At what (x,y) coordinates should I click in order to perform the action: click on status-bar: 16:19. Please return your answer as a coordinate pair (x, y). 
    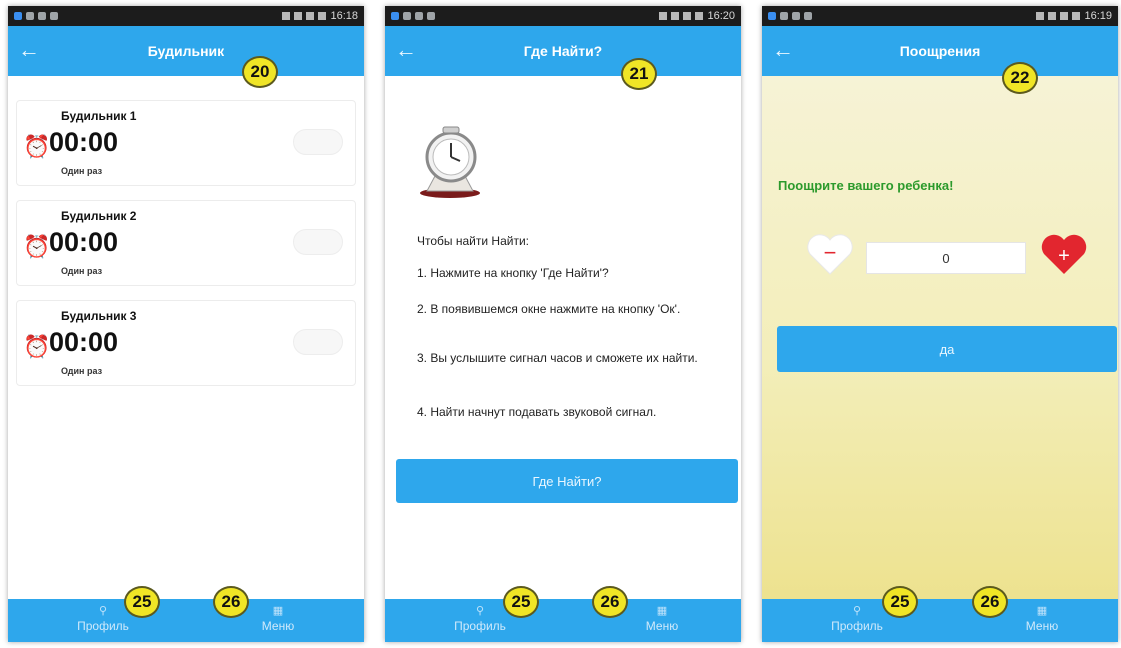
    Looking at the image, I should click on (940, 16).